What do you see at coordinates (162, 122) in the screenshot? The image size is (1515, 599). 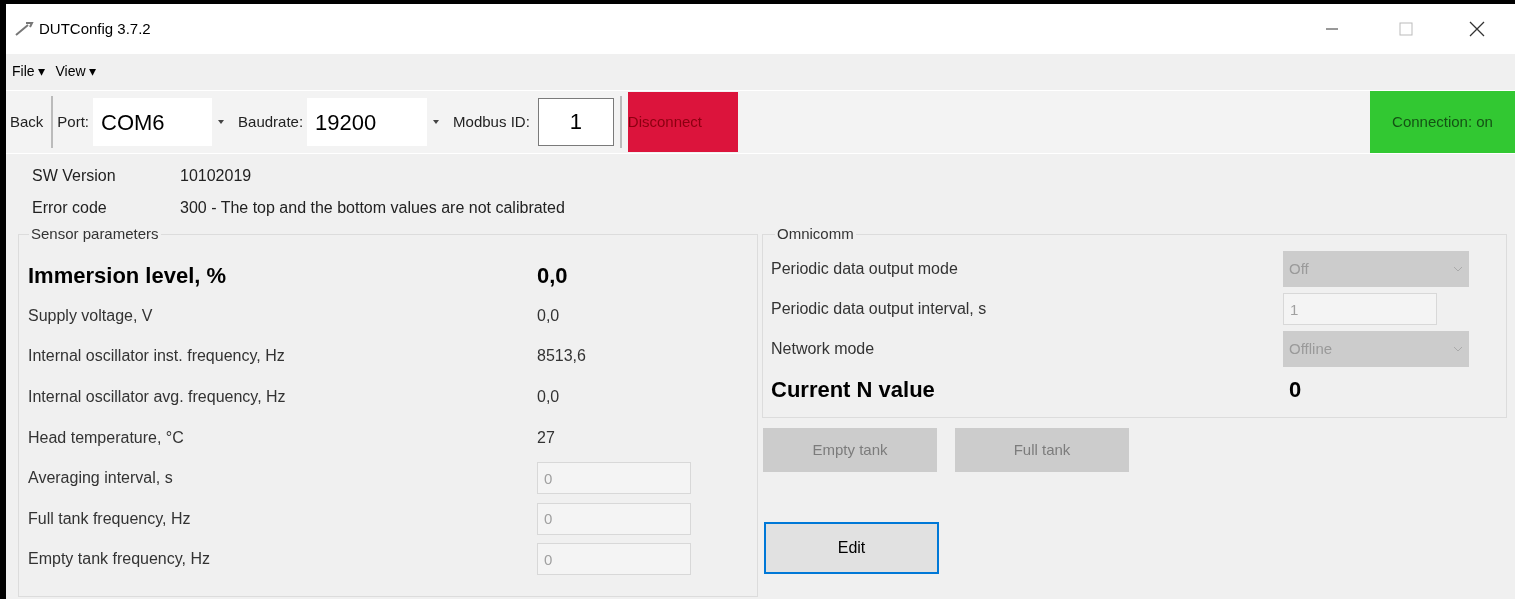 I see `combo-box: COM6` at bounding box center [162, 122].